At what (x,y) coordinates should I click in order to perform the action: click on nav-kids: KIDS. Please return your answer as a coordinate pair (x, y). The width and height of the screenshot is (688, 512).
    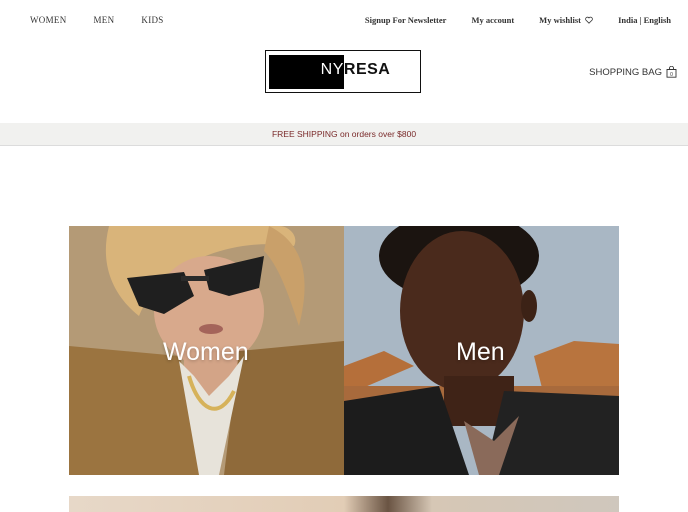
    Looking at the image, I should click on (152, 20).